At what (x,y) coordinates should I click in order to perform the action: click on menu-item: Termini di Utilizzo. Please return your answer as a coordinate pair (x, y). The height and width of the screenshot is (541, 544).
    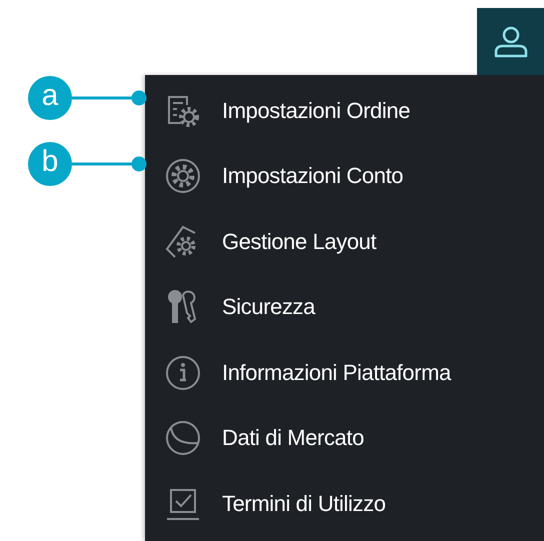
    Looking at the image, I should click on (344, 503).